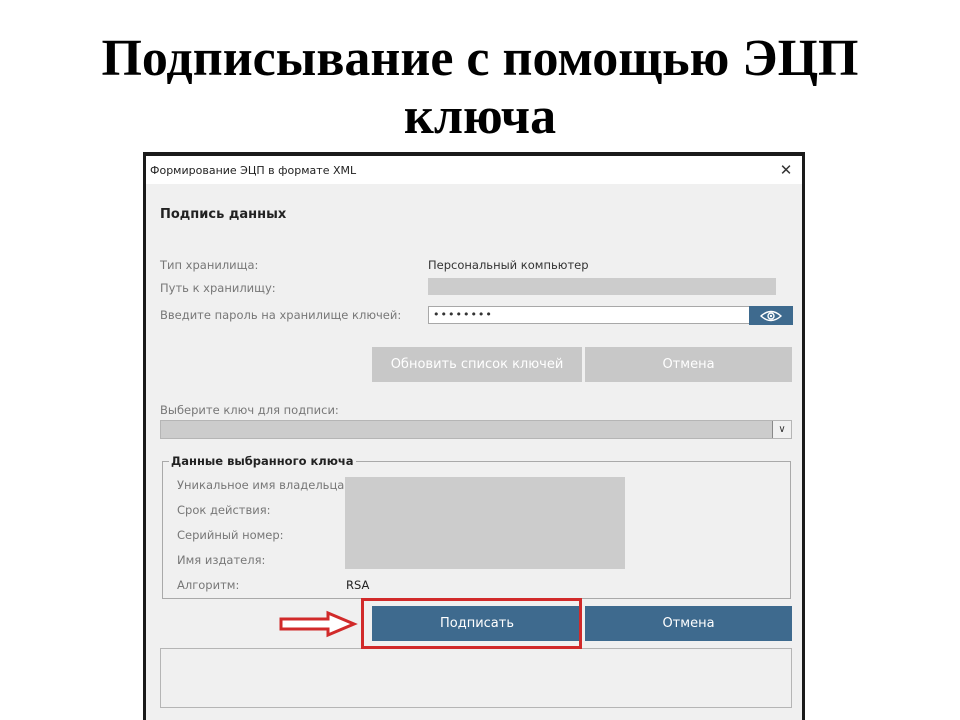 Image resolution: width=960 pixels, height=720 pixels. Describe the element at coordinates (218, 288) in the screenshot. I see `storage-path-label: Путь к хранилищу:` at that location.